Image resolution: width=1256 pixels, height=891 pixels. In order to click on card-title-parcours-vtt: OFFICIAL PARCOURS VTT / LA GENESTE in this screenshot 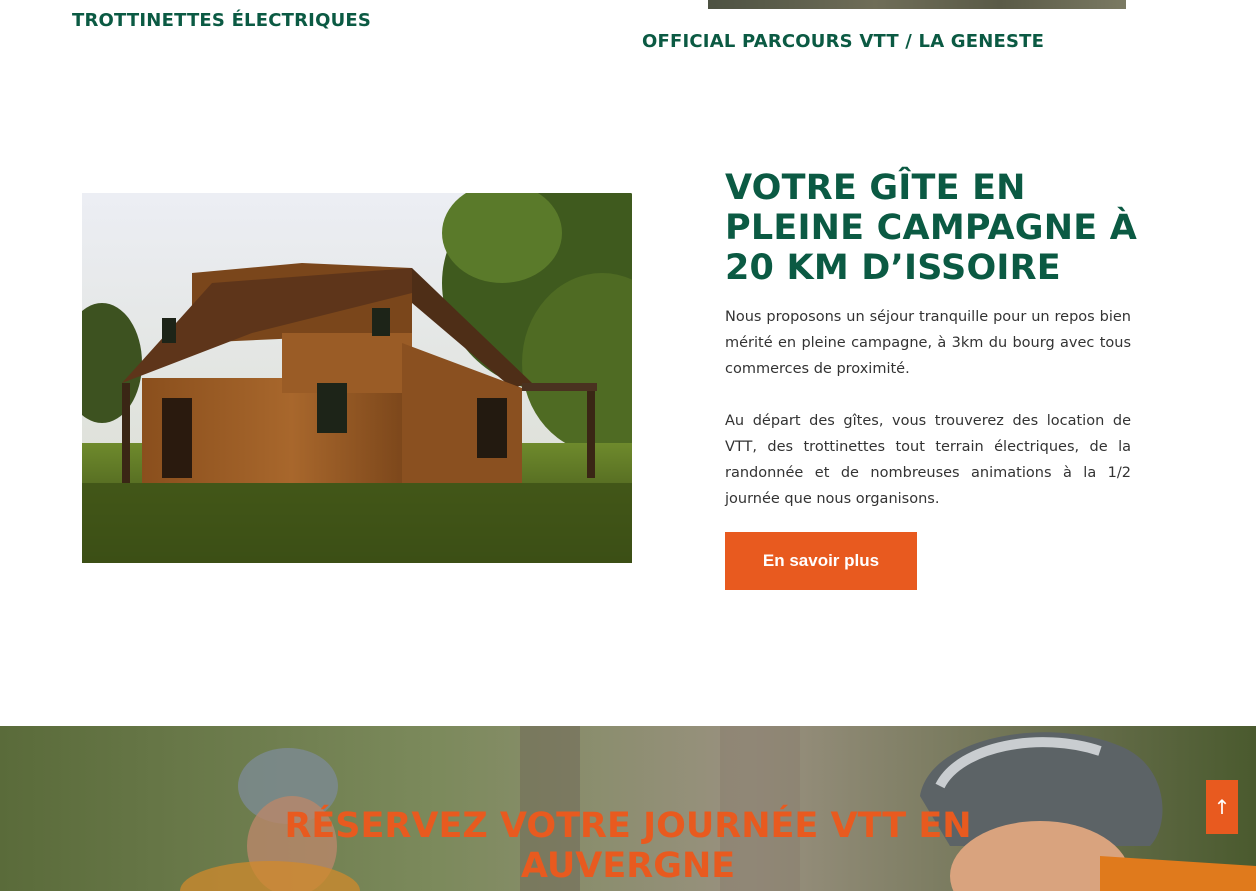, I will do `click(843, 41)`.